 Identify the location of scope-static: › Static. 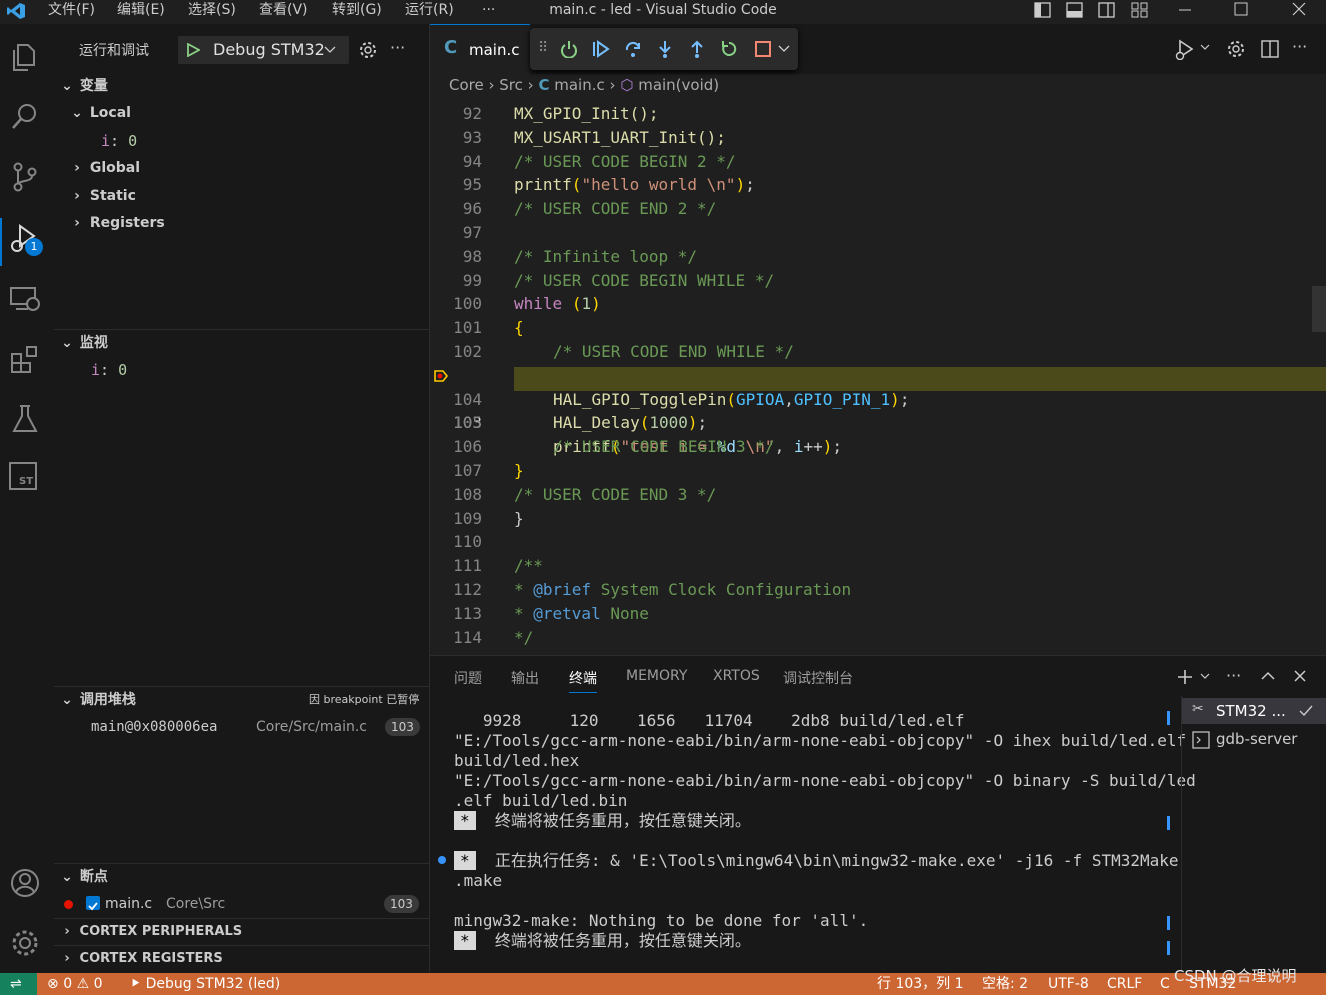
(102, 196).